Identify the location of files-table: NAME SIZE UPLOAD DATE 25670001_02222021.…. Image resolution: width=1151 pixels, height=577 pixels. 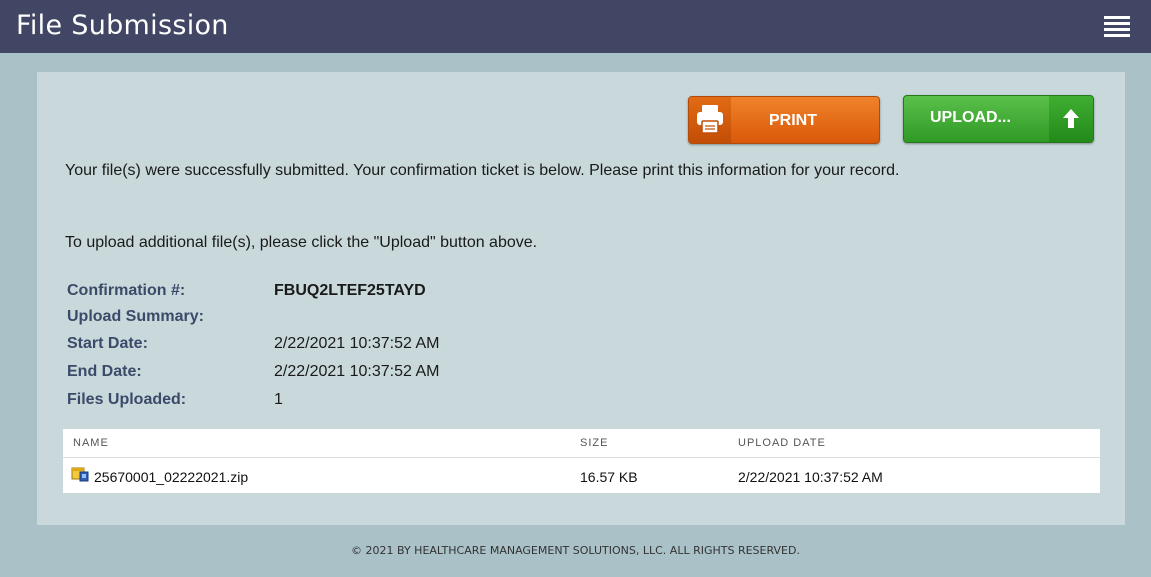
(581, 461).